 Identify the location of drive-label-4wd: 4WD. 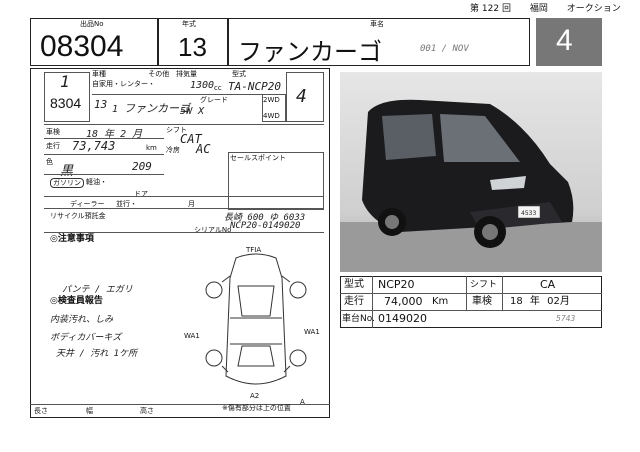
(271, 116).